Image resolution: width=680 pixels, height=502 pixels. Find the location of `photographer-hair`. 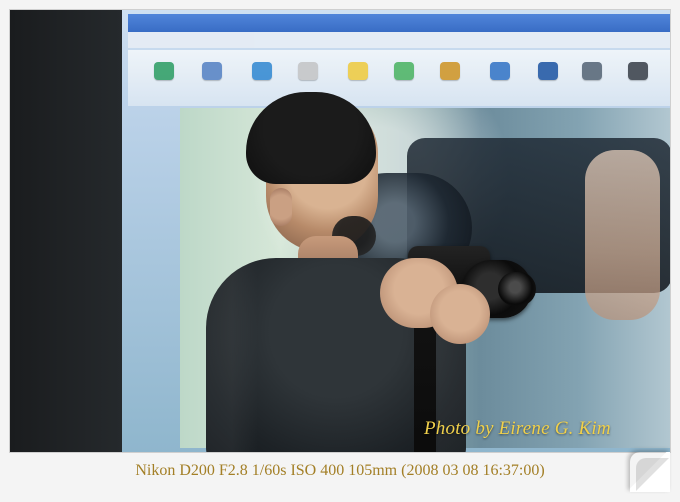

photographer-hair is located at coordinates (311, 138).